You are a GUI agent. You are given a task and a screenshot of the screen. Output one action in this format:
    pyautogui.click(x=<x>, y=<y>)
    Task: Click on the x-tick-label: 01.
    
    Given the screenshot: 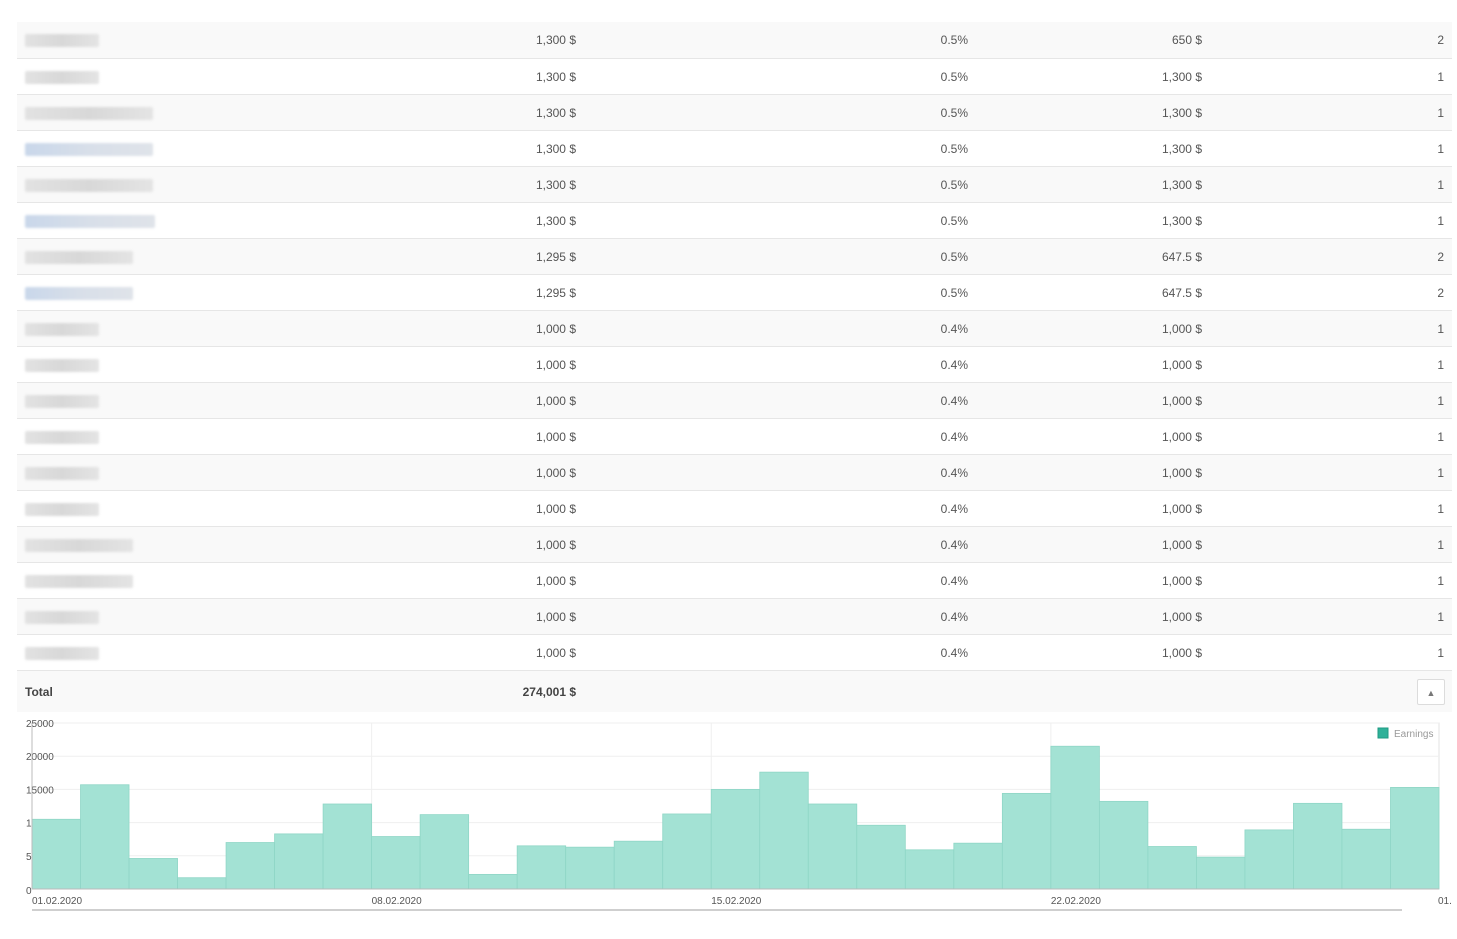 What is the action you would take?
    pyautogui.click(x=1445, y=901)
    